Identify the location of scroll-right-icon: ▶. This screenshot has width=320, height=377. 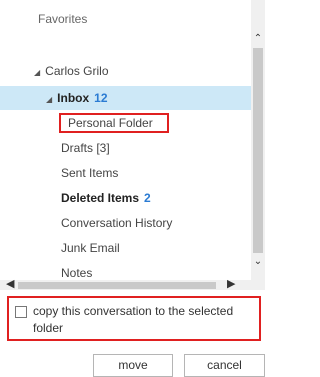
(231, 283).